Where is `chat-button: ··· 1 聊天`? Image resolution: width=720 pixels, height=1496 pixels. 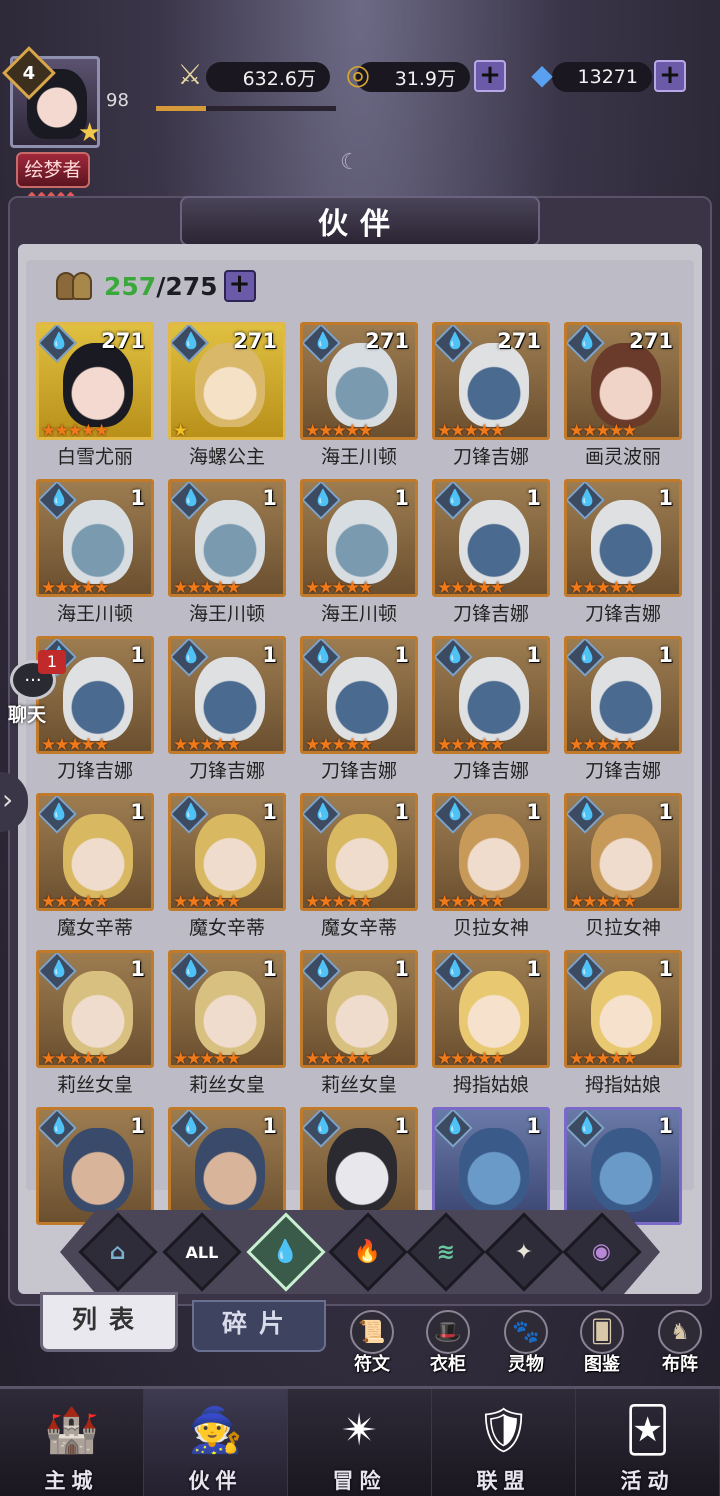 chat-button: ··· 1 聊天 is located at coordinates (35, 688).